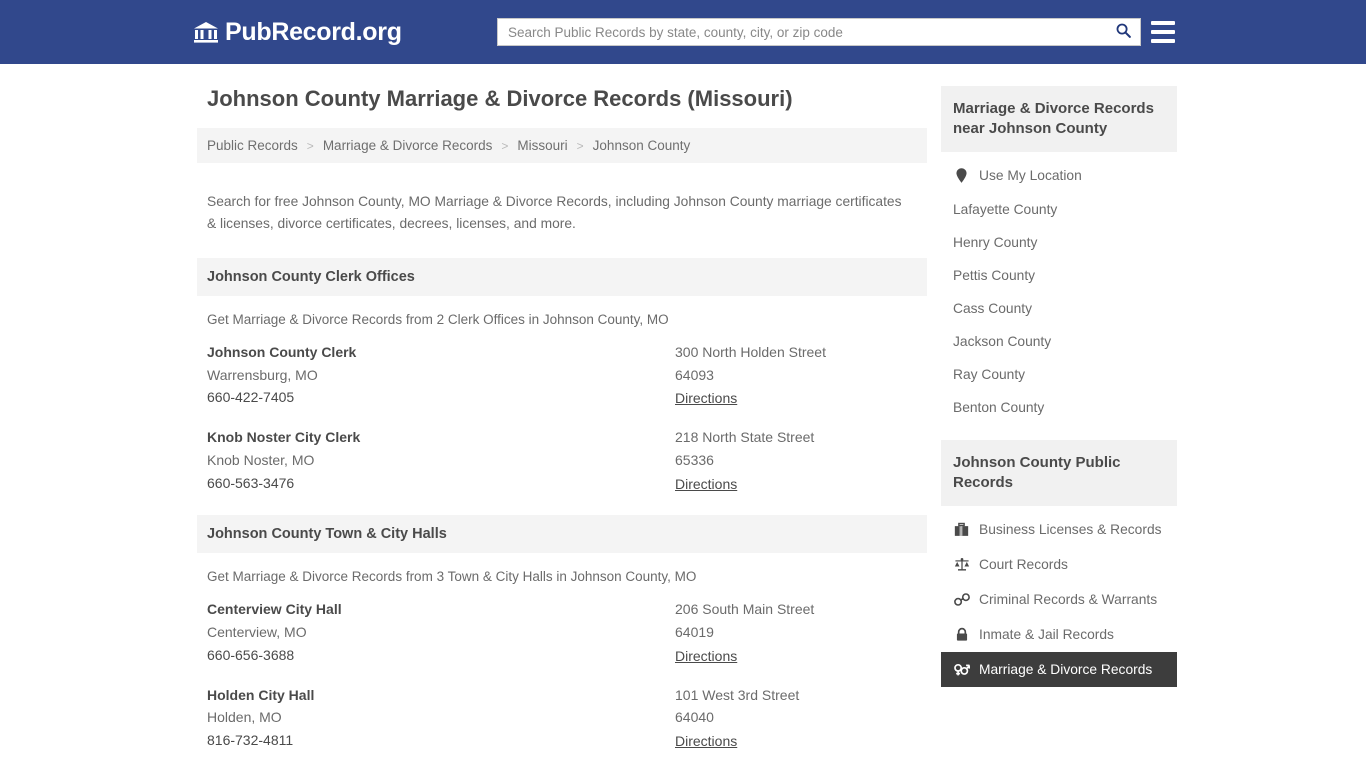  What do you see at coordinates (1023, 564) in the screenshot?
I see `sidebar-record-label: Court Records` at bounding box center [1023, 564].